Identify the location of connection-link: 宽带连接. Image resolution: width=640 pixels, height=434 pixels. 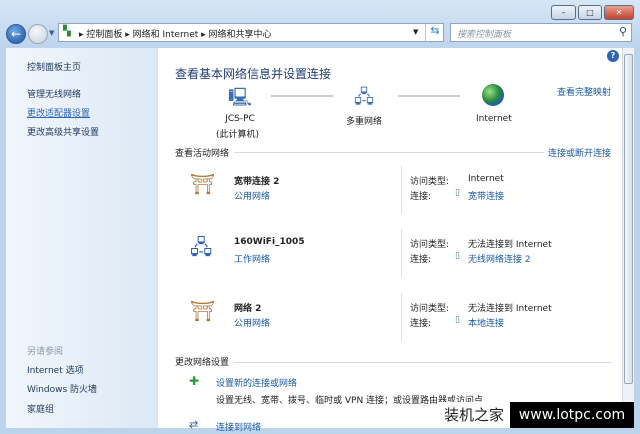
(486, 195).